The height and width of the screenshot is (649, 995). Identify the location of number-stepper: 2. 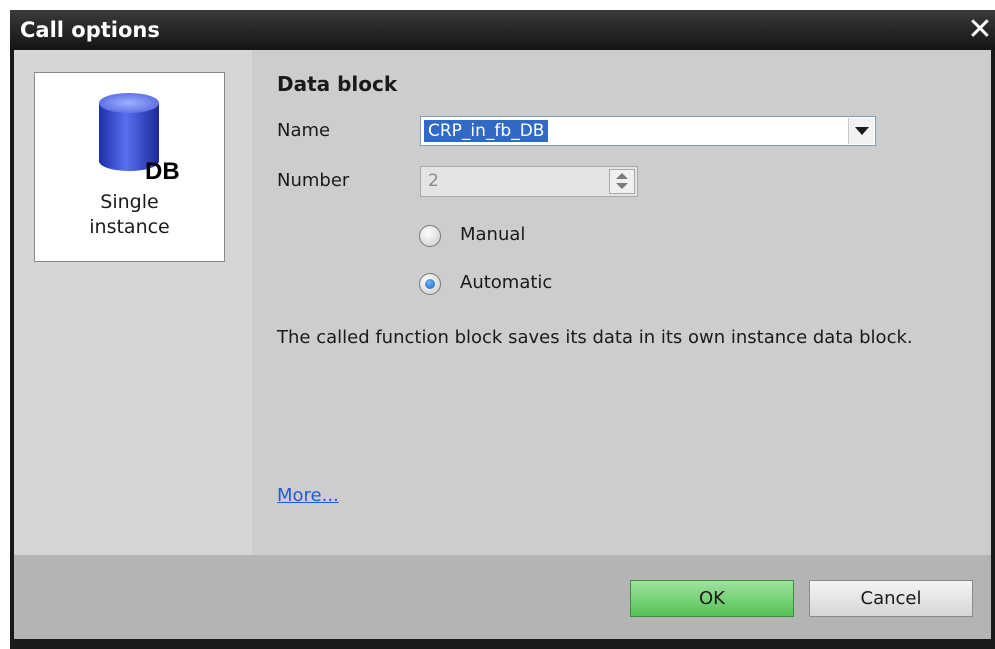
(529, 181).